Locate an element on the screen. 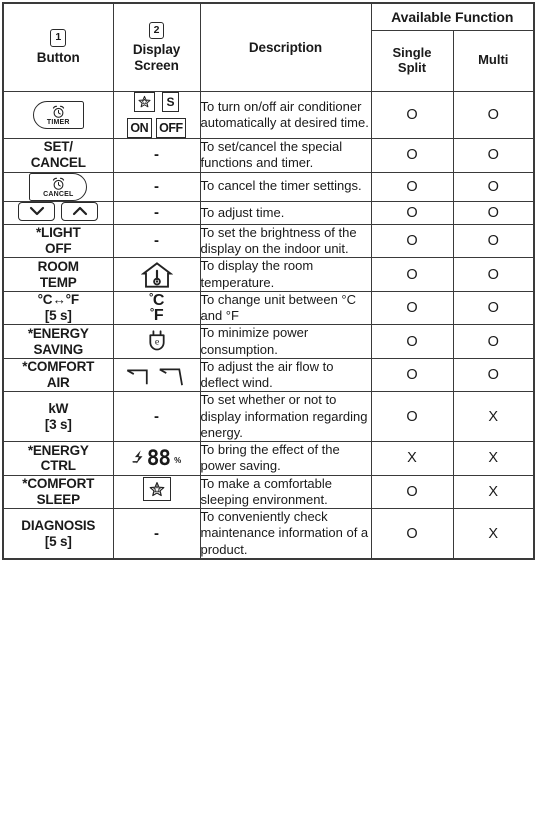  single-split-cell-cancel: O is located at coordinates (412, 186).